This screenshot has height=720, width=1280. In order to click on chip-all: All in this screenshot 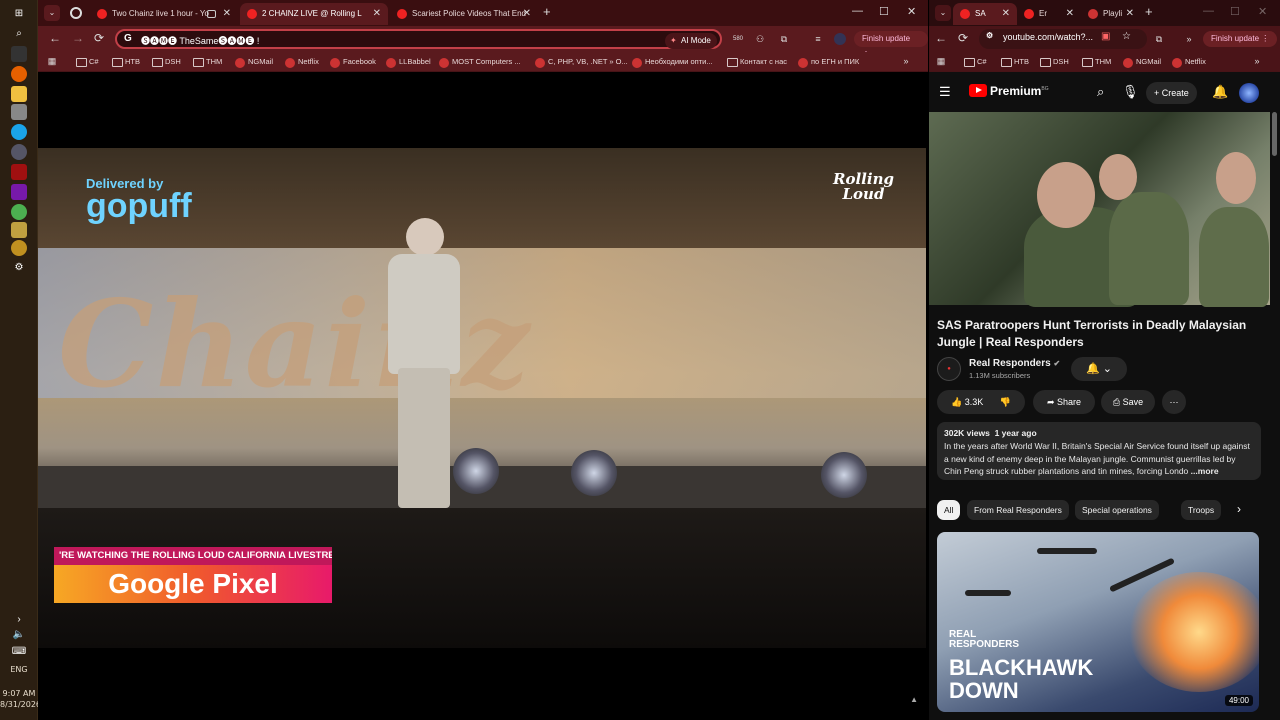, I will do `click(949, 510)`.